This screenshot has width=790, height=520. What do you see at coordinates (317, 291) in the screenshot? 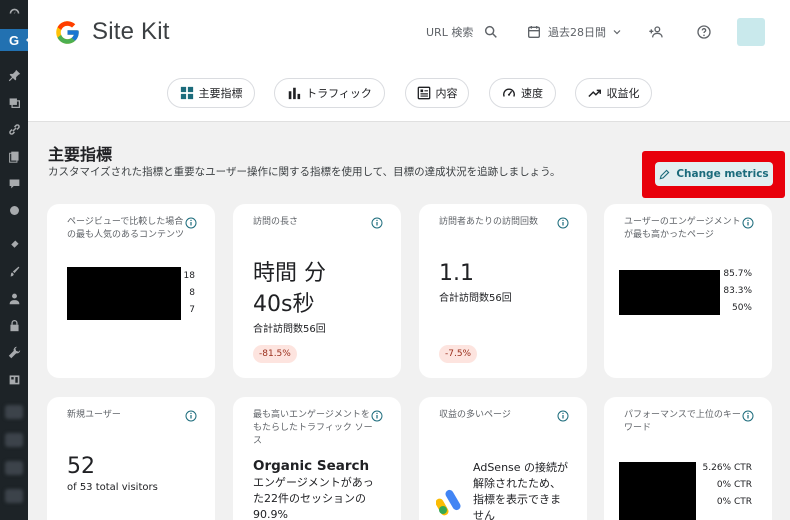
I see `visit-length-card: 訪問の長さ 時間 分 40s秒 合計訪問数56回 -81.5%` at bounding box center [317, 291].